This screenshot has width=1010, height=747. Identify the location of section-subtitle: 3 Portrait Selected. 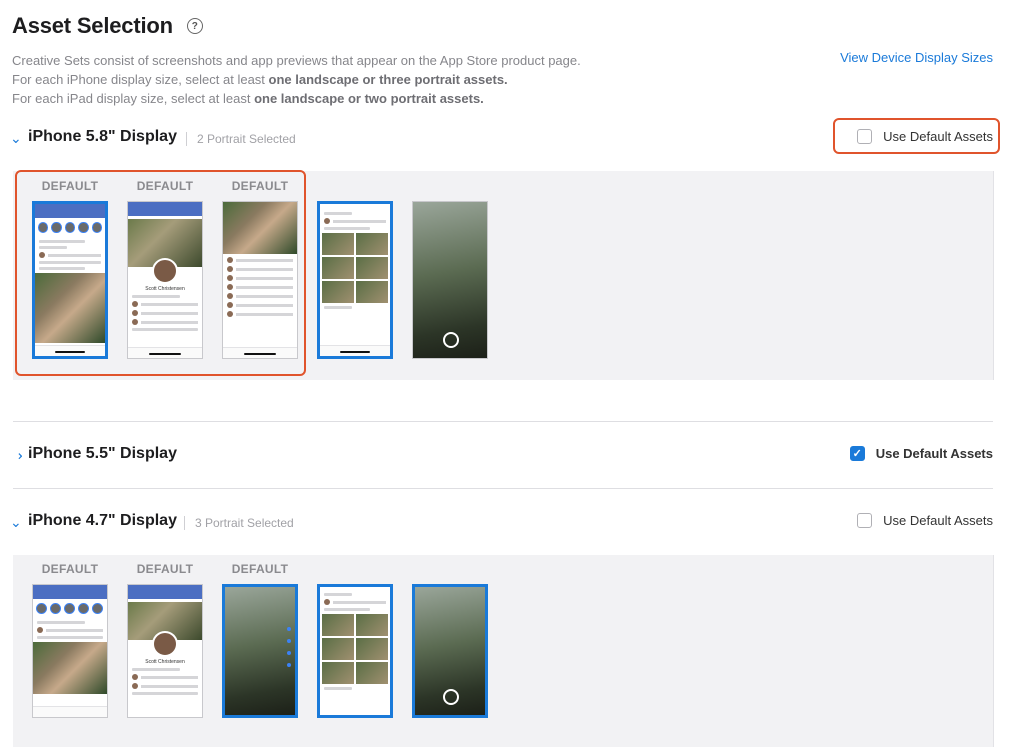
(244, 523).